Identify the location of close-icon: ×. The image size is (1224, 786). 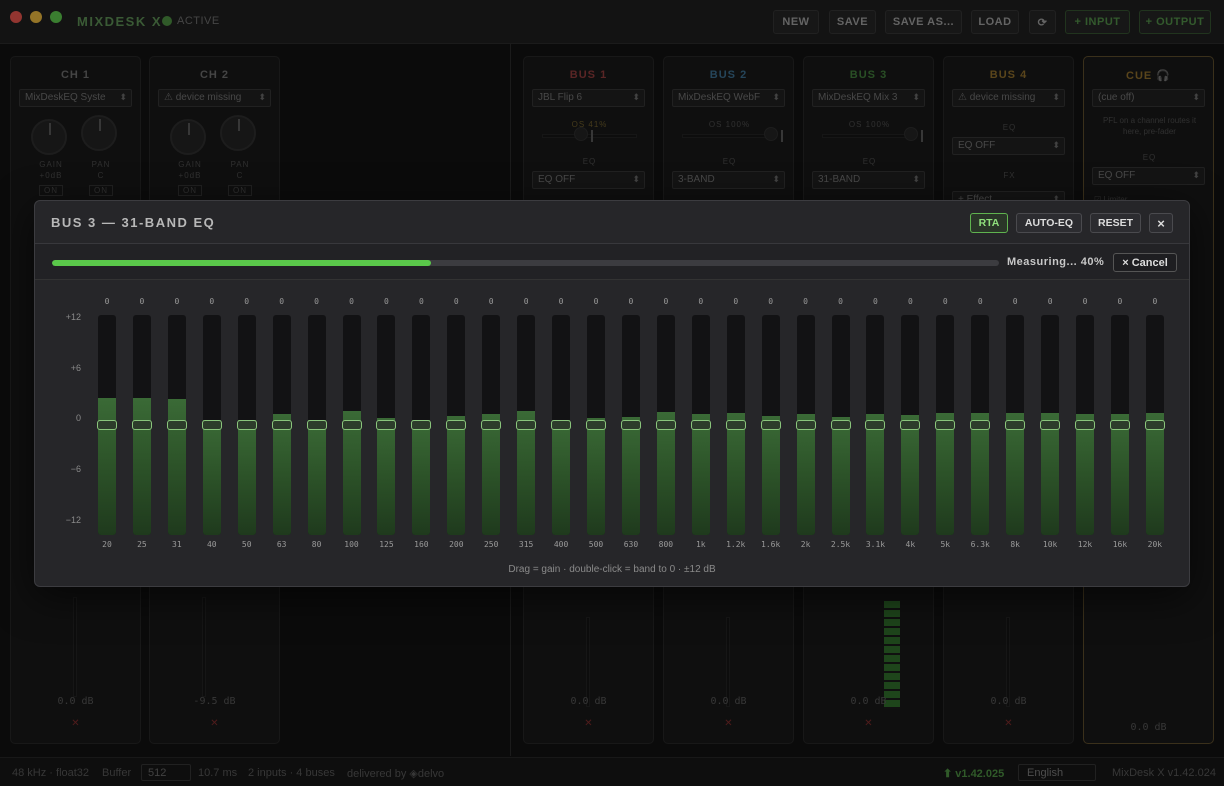
(1161, 223).